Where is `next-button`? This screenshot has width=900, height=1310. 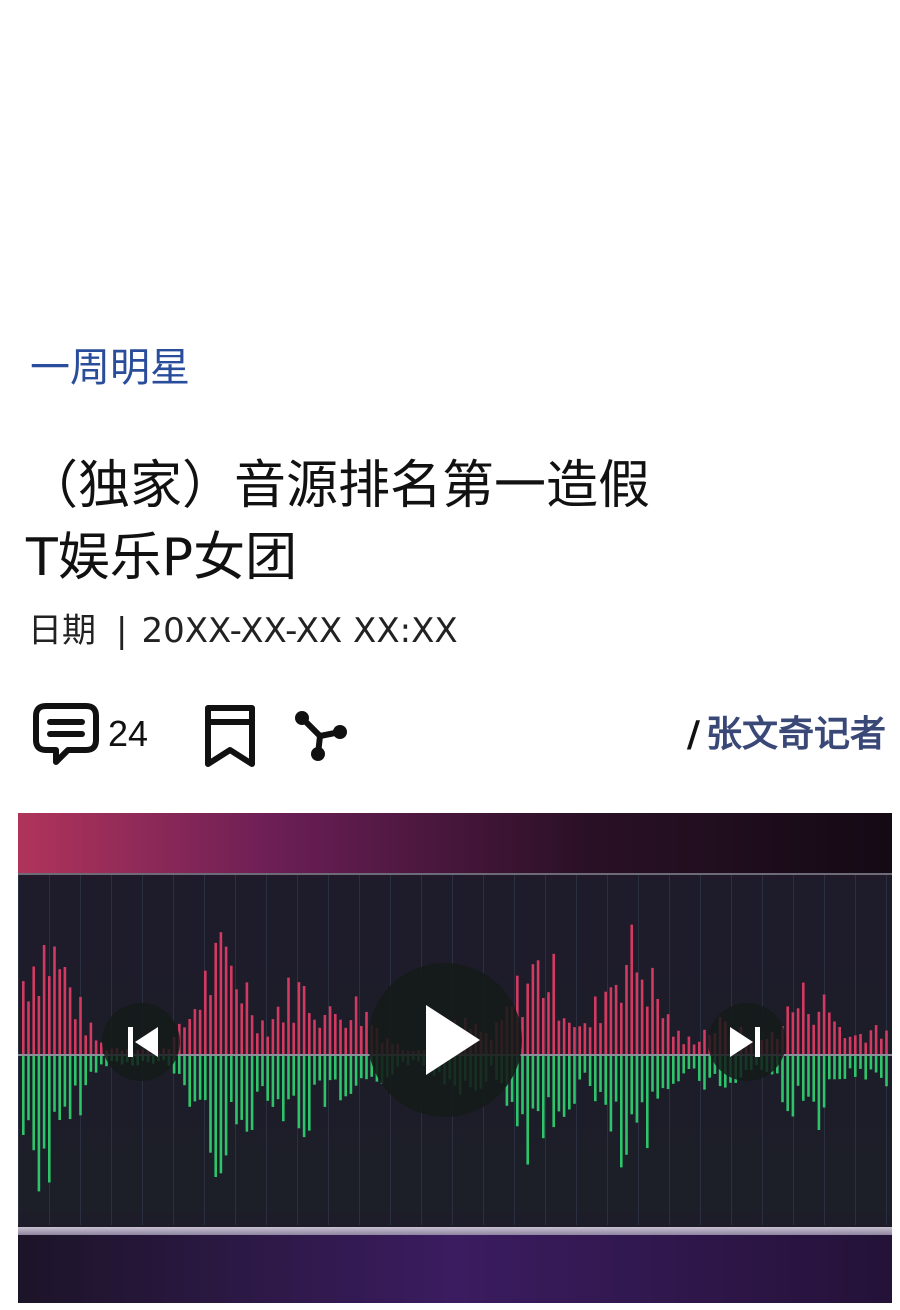 next-button is located at coordinates (747, 1042).